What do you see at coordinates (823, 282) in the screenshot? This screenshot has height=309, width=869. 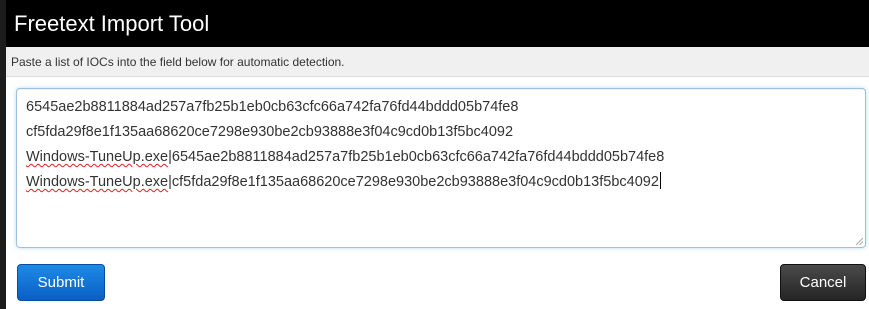 I see `cancel-button: Cancel` at bounding box center [823, 282].